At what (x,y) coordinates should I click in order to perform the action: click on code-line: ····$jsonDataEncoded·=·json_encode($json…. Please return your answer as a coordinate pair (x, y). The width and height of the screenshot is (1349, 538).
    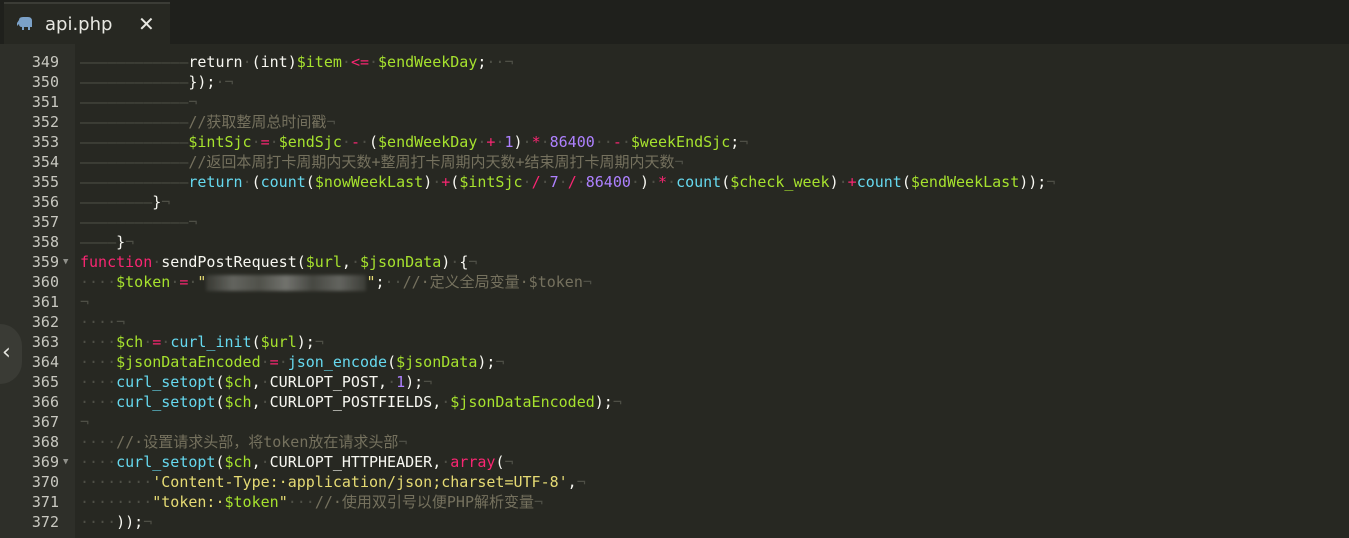
    Looking at the image, I should click on (292, 362).